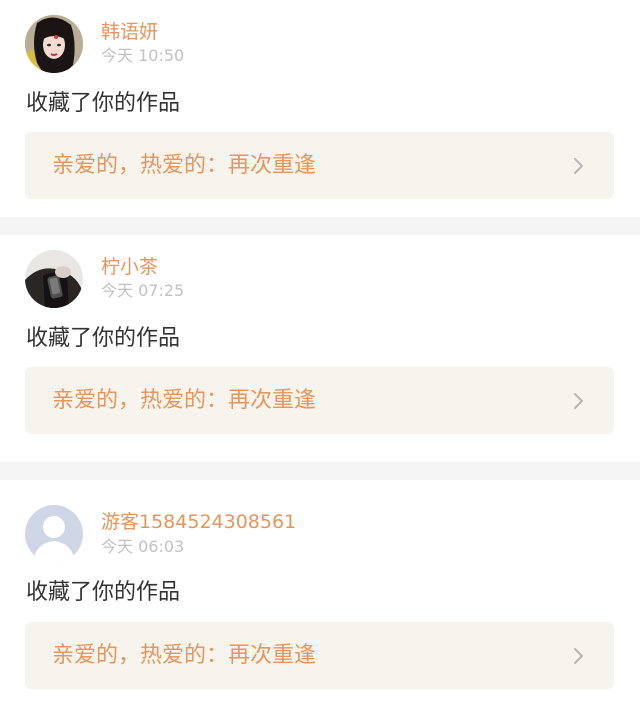 The image size is (640, 702). What do you see at coordinates (143, 546) in the screenshot?
I see `timestamp: 今天 06:03` at bounding box center [143, 546].